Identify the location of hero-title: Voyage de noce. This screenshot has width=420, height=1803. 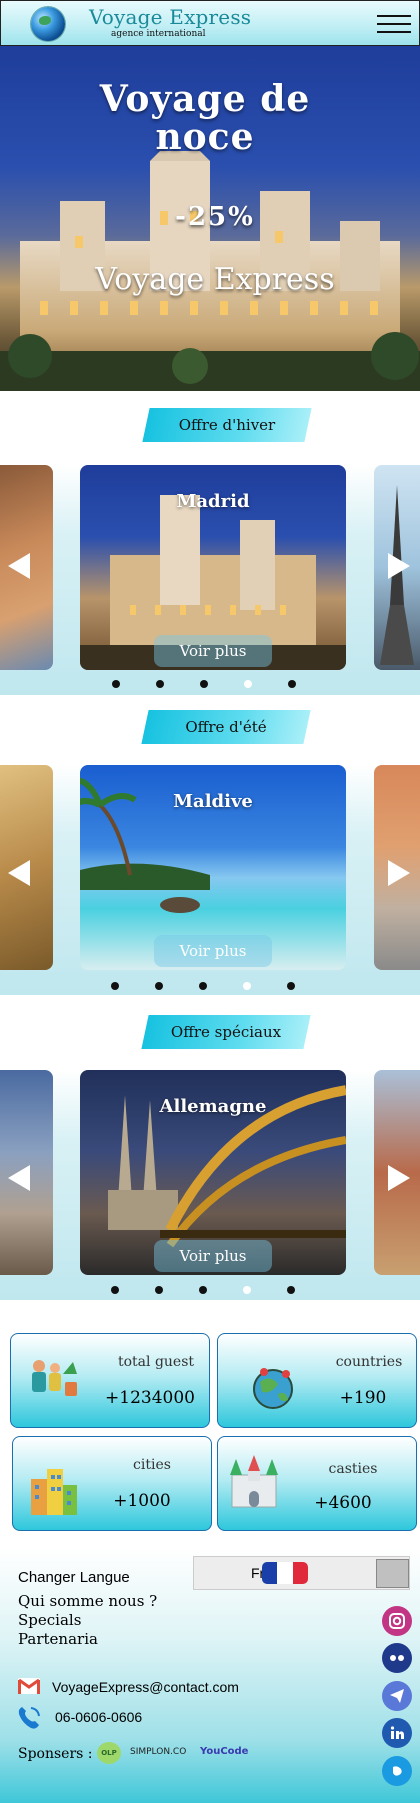
(205, 118).